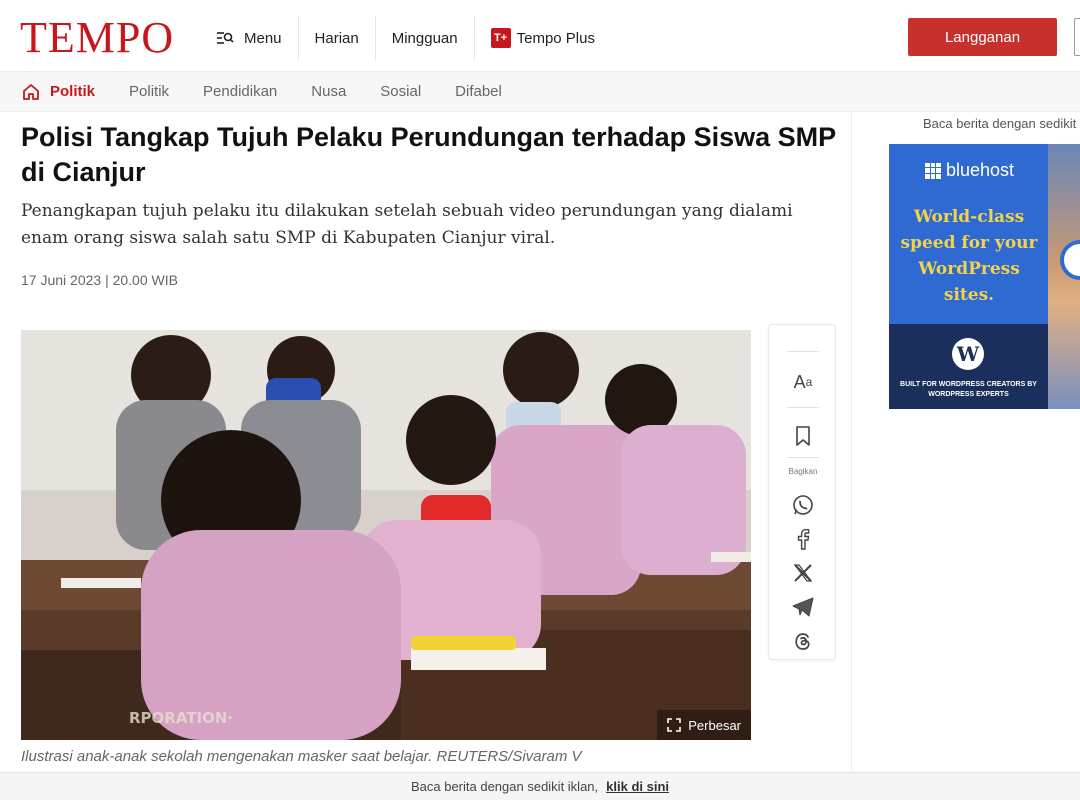 This screenshot has width=1080, height=800. What do you see at coordinates (803, 539) in the screenshot?
I see `facebook-icon` at bounding box center [803, 539].